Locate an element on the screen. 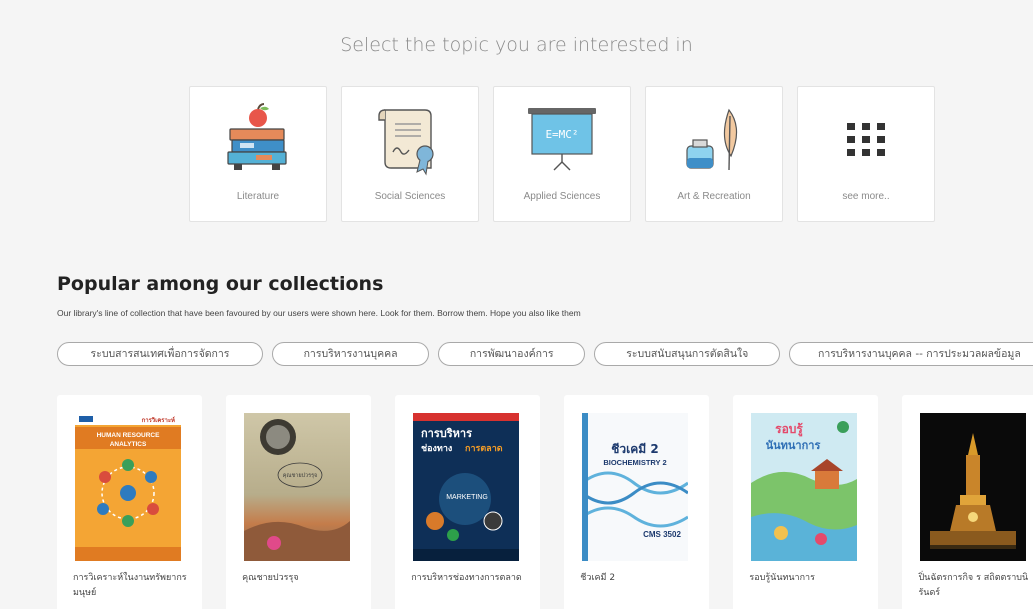 This screenshot has width=1033, height=609. book-card: คุณชายปวรรุจ คุณชายปวรรุจ is located at coordinates (299, 502).